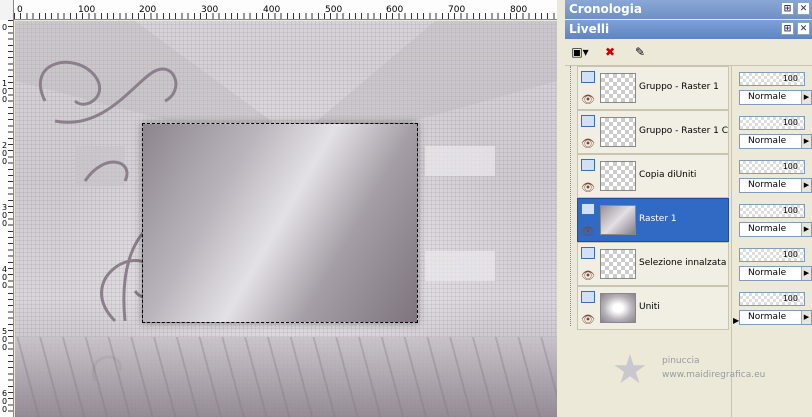 This screenshot has width=812, height=417. I want to click on layer-row: 👁 Copia diUniti, so click(653, 176).